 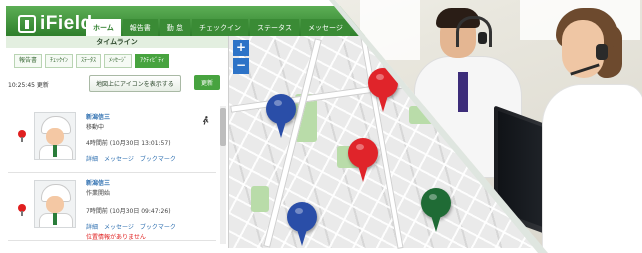 I want to click on headset-earpiece, so click(x=482, y=38).